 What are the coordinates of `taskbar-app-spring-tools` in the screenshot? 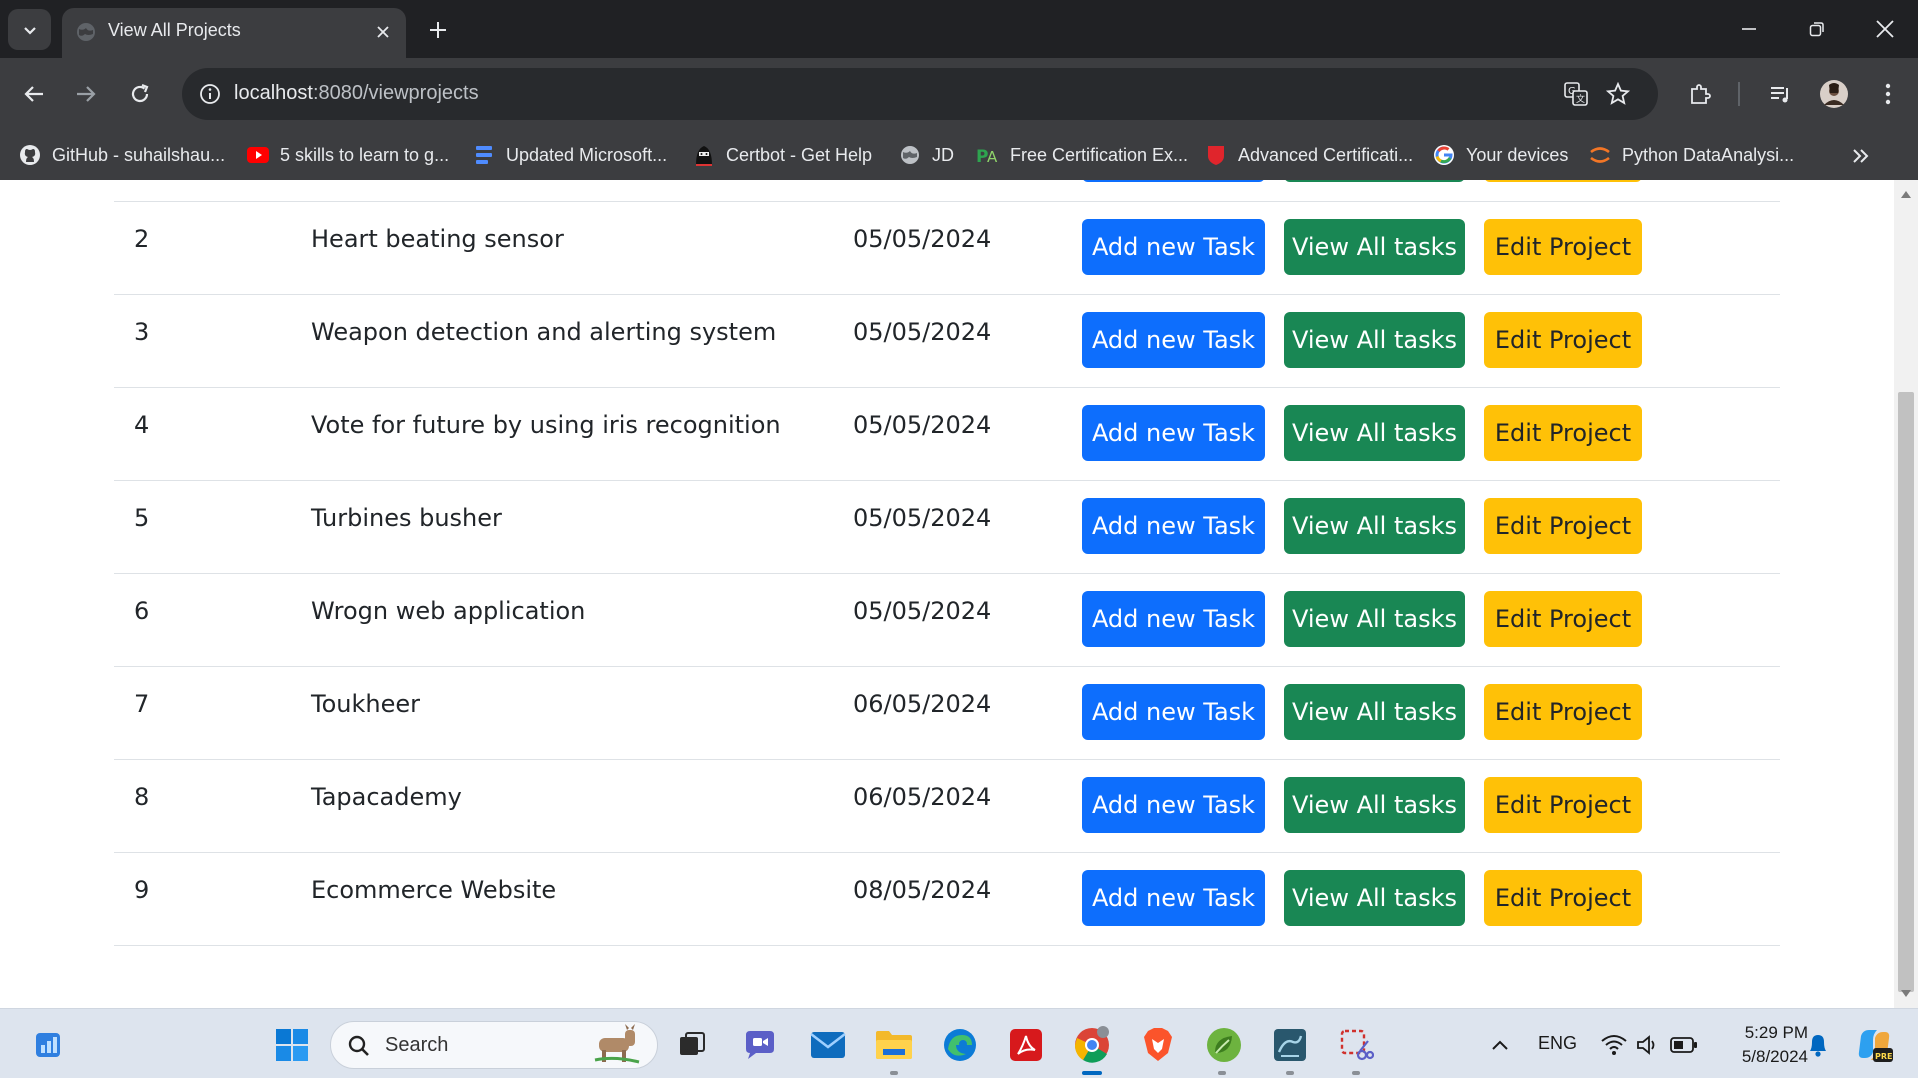 It's located at (1224, 1045).